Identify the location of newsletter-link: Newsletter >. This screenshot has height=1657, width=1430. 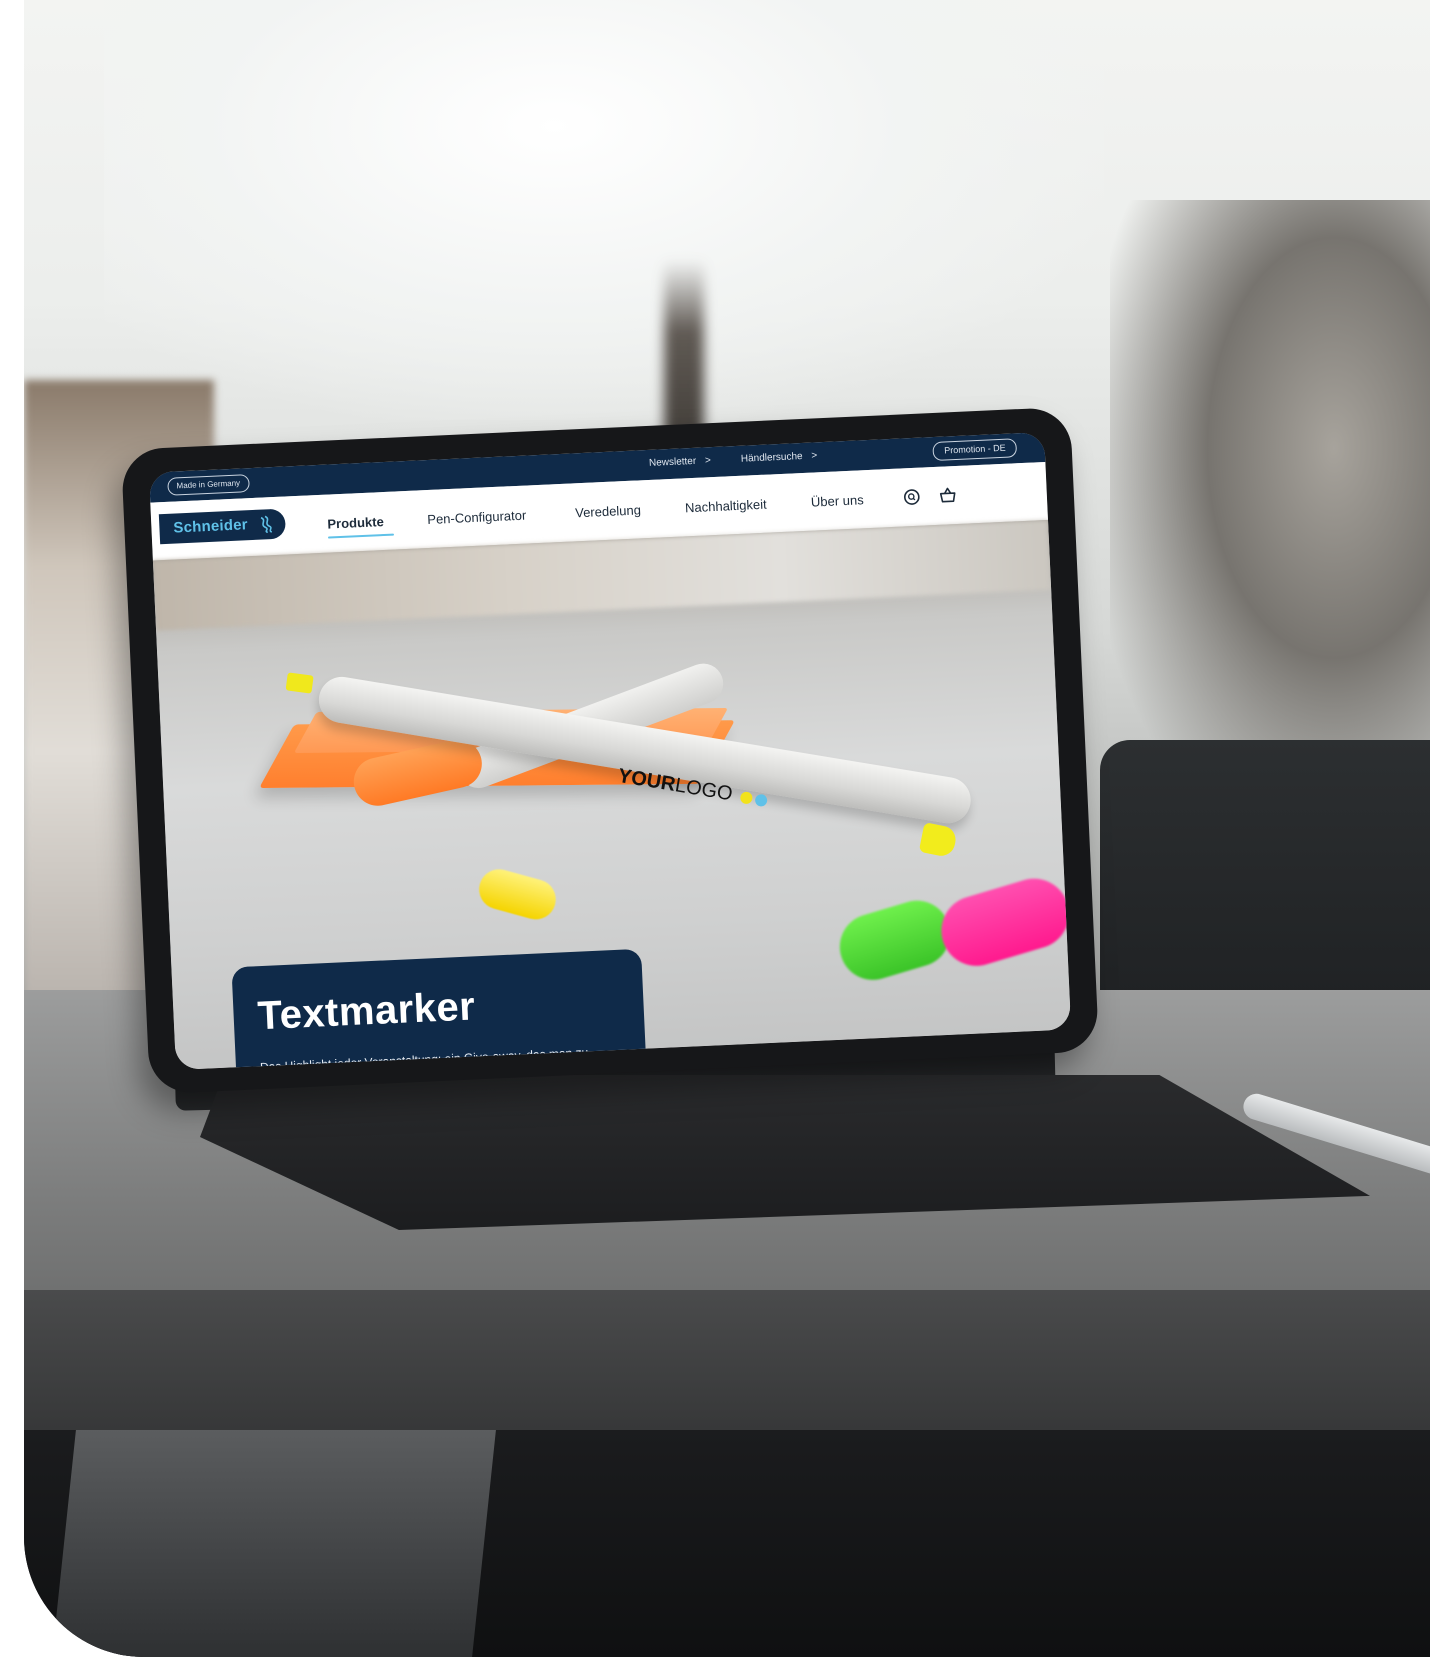
(680, 462).